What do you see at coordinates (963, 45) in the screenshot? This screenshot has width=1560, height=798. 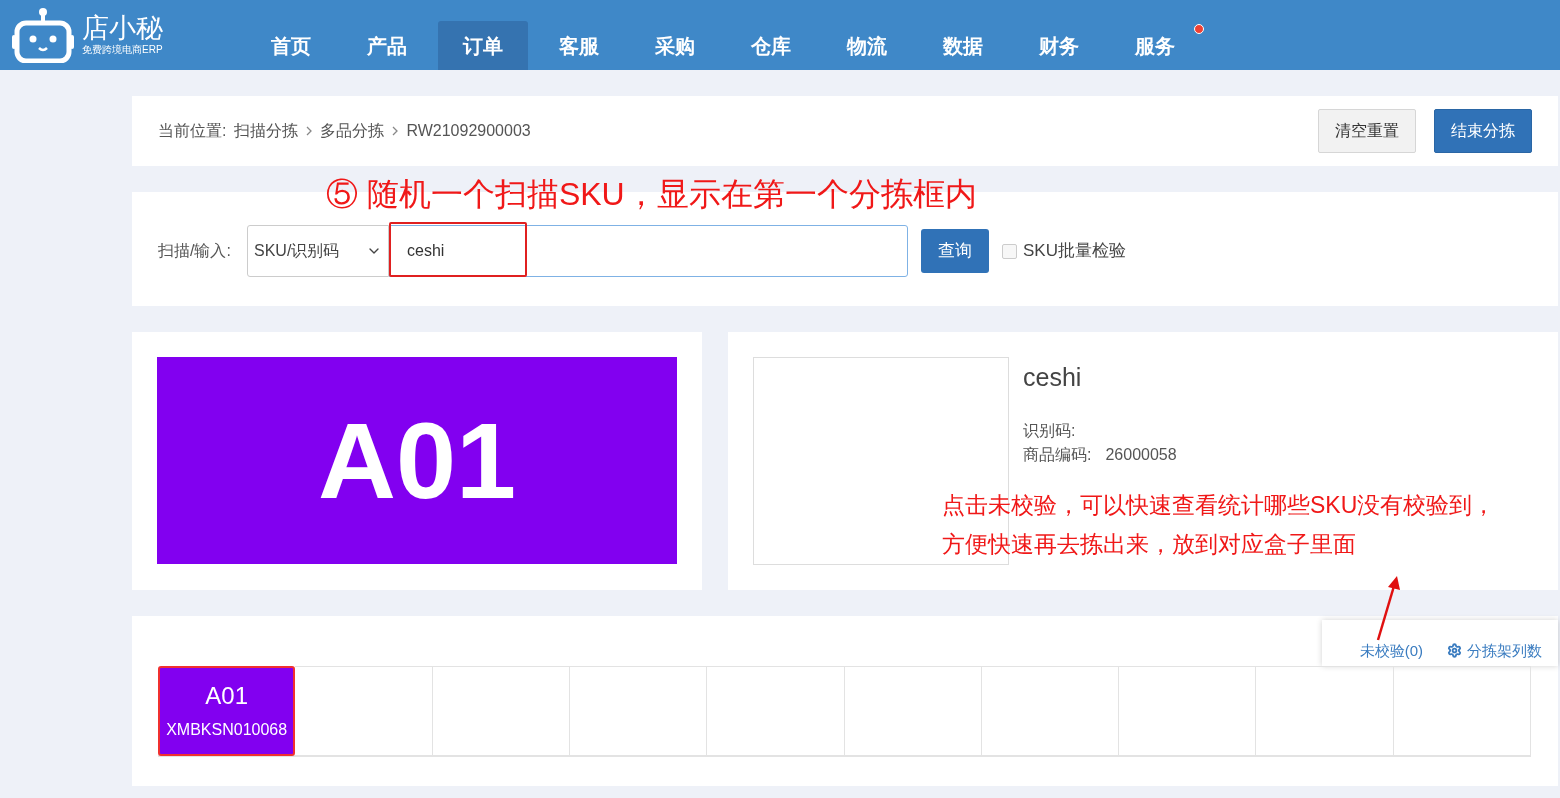 I see `nav-tab: 数据` at bounding box center [963, 45].